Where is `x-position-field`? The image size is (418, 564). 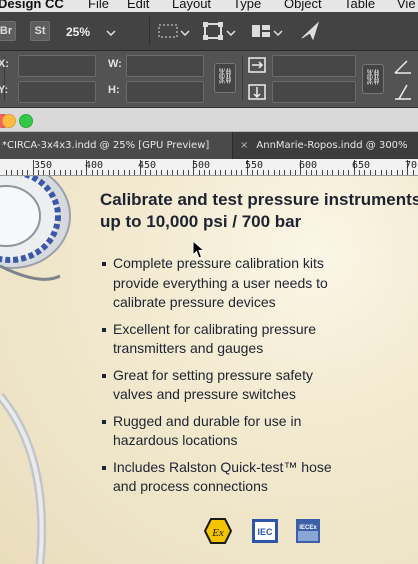 x-position-field is located at coordinates (57, 66).